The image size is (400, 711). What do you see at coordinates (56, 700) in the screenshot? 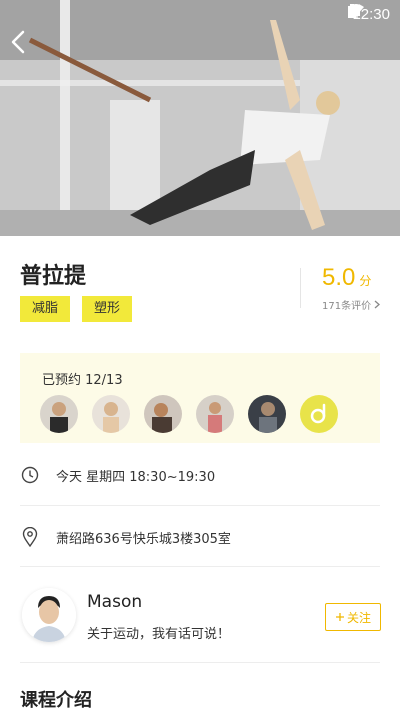
I see `course-intro-heading: 课程介绍` at bounding box center [56, 700].